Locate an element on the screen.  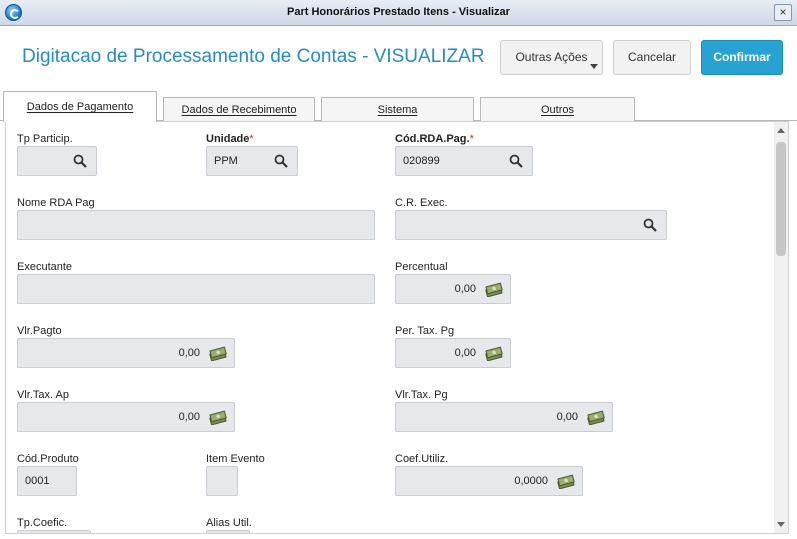
alias-util-label: Alias Util. is located at coordinates (229, 523).